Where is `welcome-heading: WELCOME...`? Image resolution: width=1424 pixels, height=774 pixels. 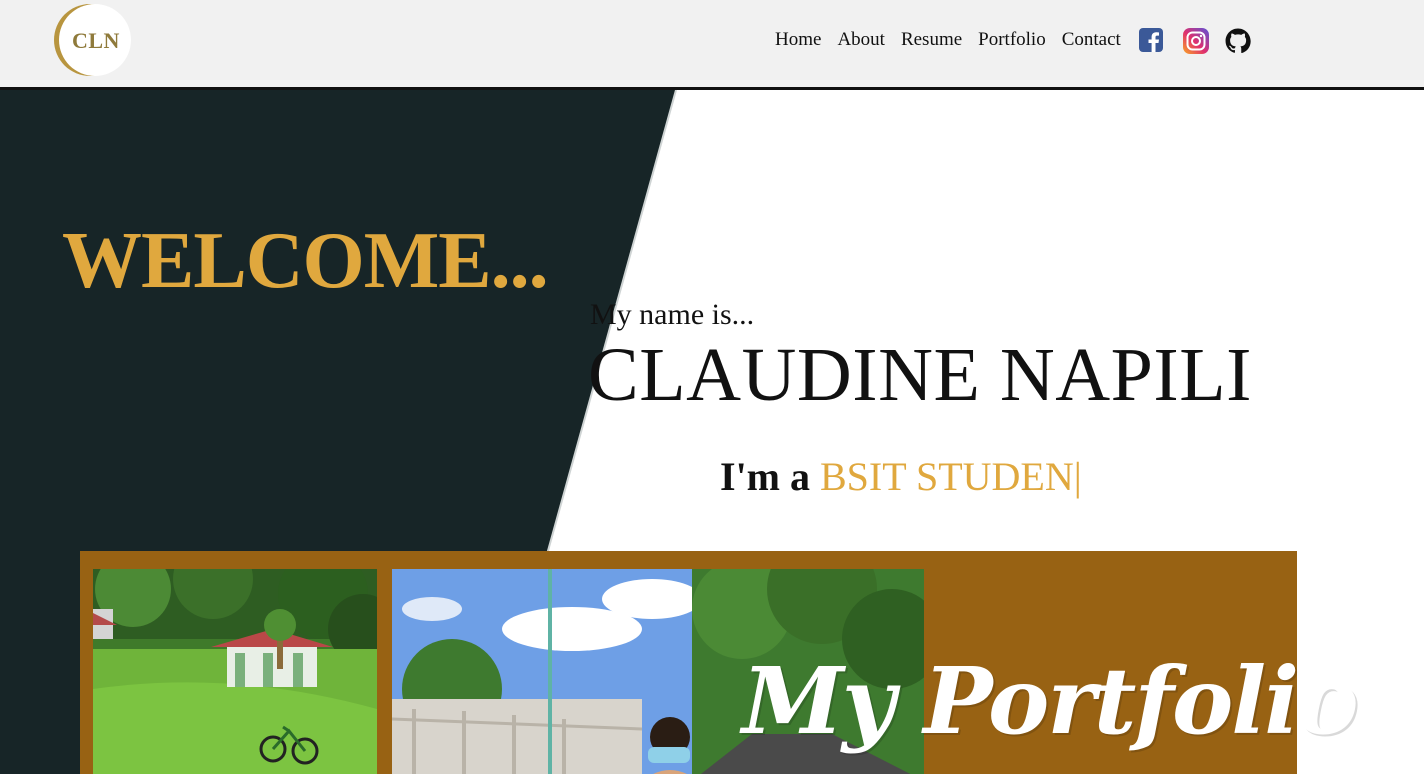 welcome-heading: WELCOME... is located at coordinates (305, 261).